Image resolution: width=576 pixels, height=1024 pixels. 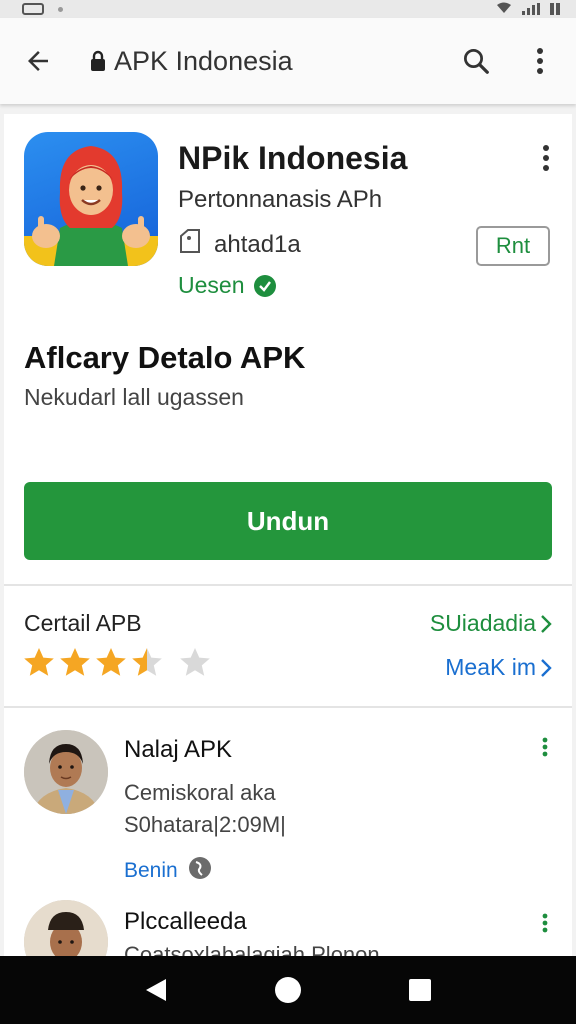 What do you see at coordinates (200, 792) in the screenshot?
I see `review-text: Cemiskoral aka` at bounding box center [200, 792].